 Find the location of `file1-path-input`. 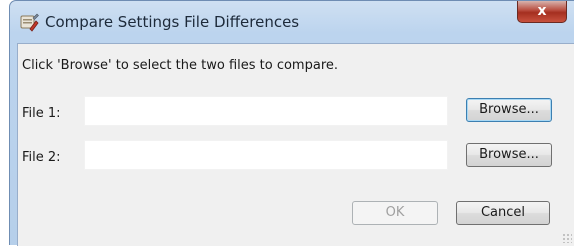

file1-path-input is located at coordinates (266, 111).